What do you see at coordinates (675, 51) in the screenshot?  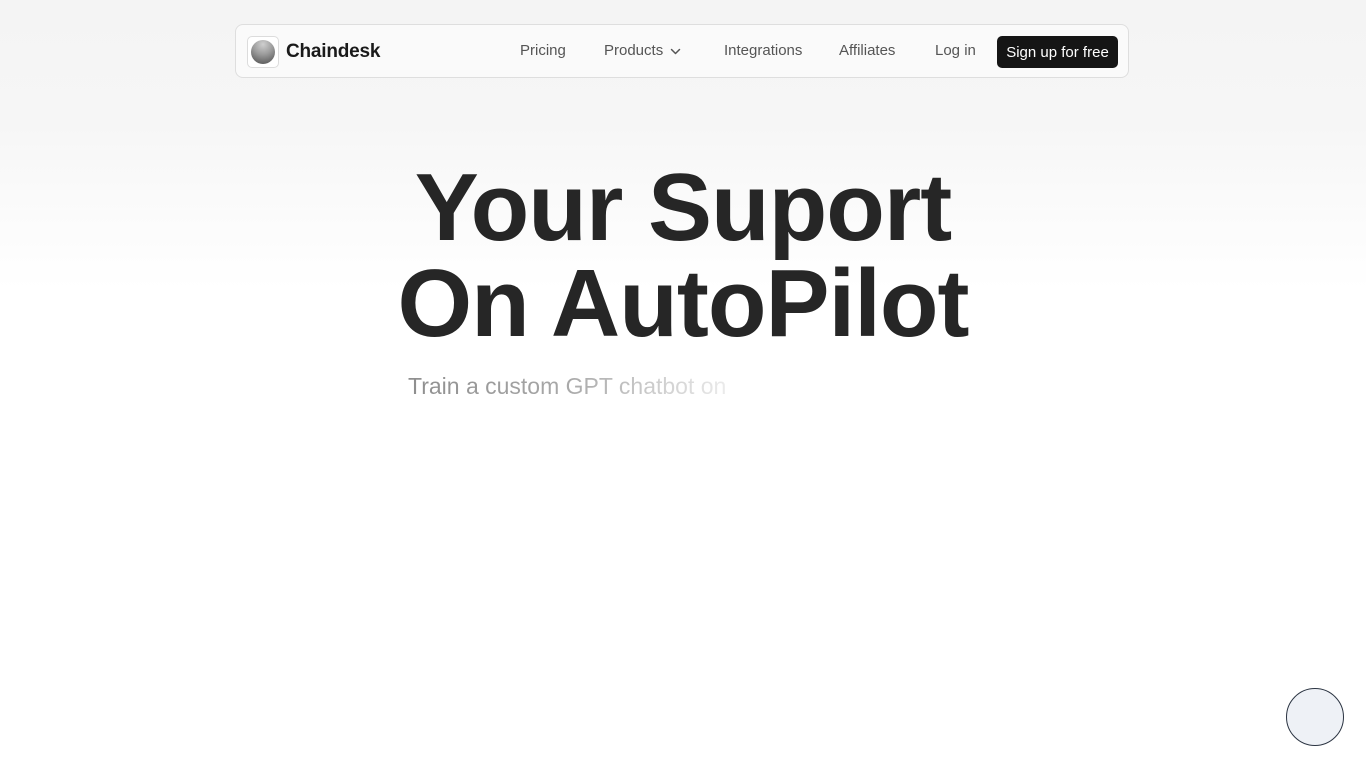 I see `chevron-down-icon` at bounding box center [675, 51].